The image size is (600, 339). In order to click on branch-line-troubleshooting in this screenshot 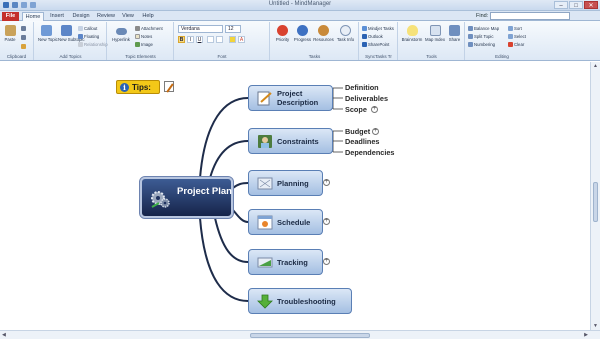, I will do `click(224, 259)`.